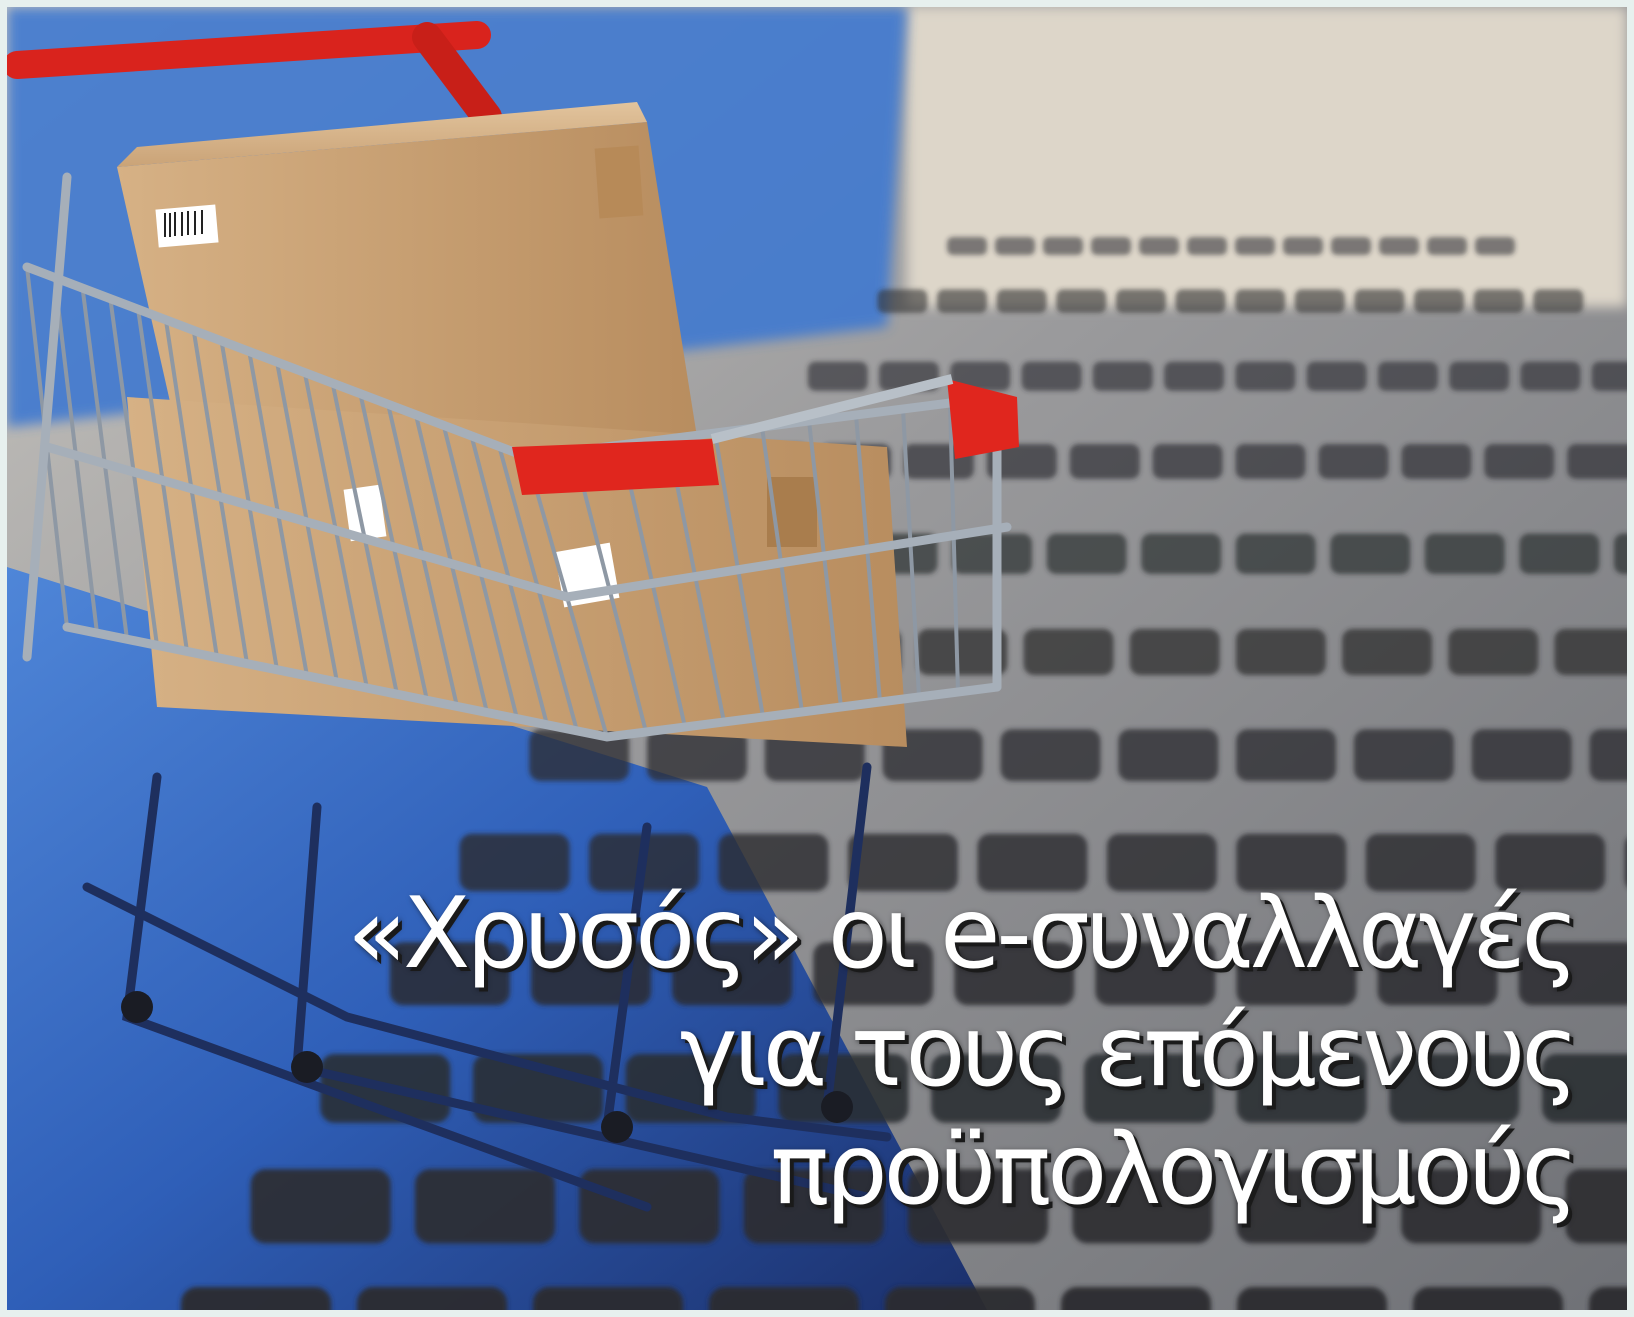 Image resolution: width=1634 pixels, height=1317 pixels. I want to click on headline-line-1: «Χρυσός» οι e-συναλλαγές, so click(963, 934).